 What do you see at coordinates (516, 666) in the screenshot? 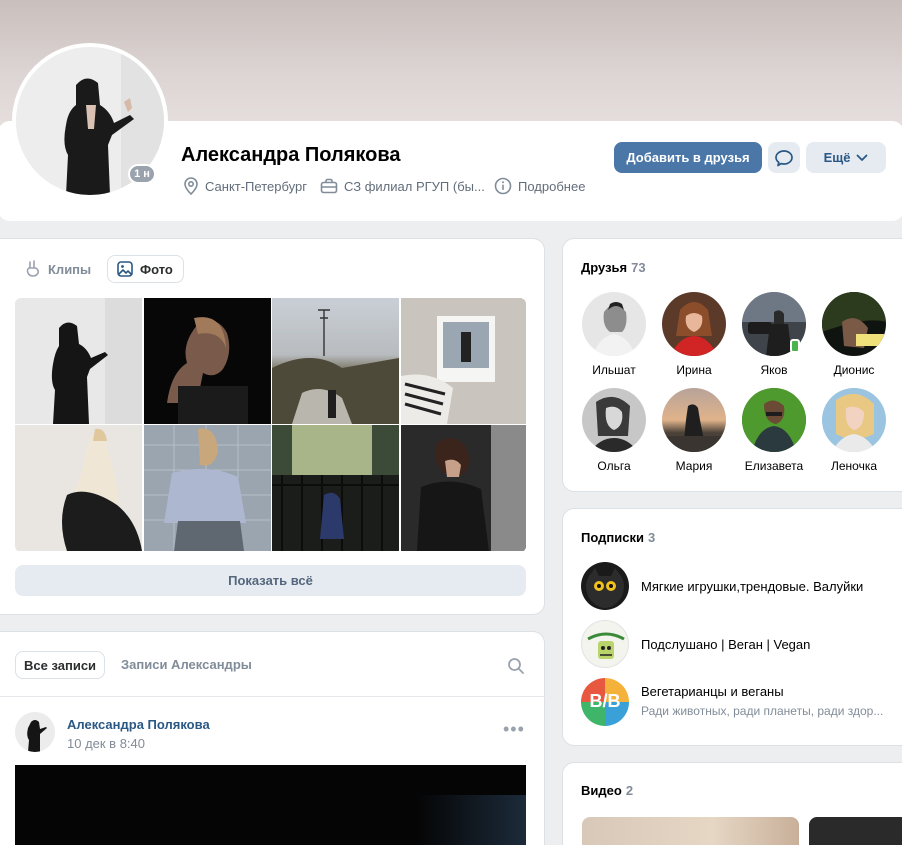
I see `search-icon` at bounding box center [516, 666].